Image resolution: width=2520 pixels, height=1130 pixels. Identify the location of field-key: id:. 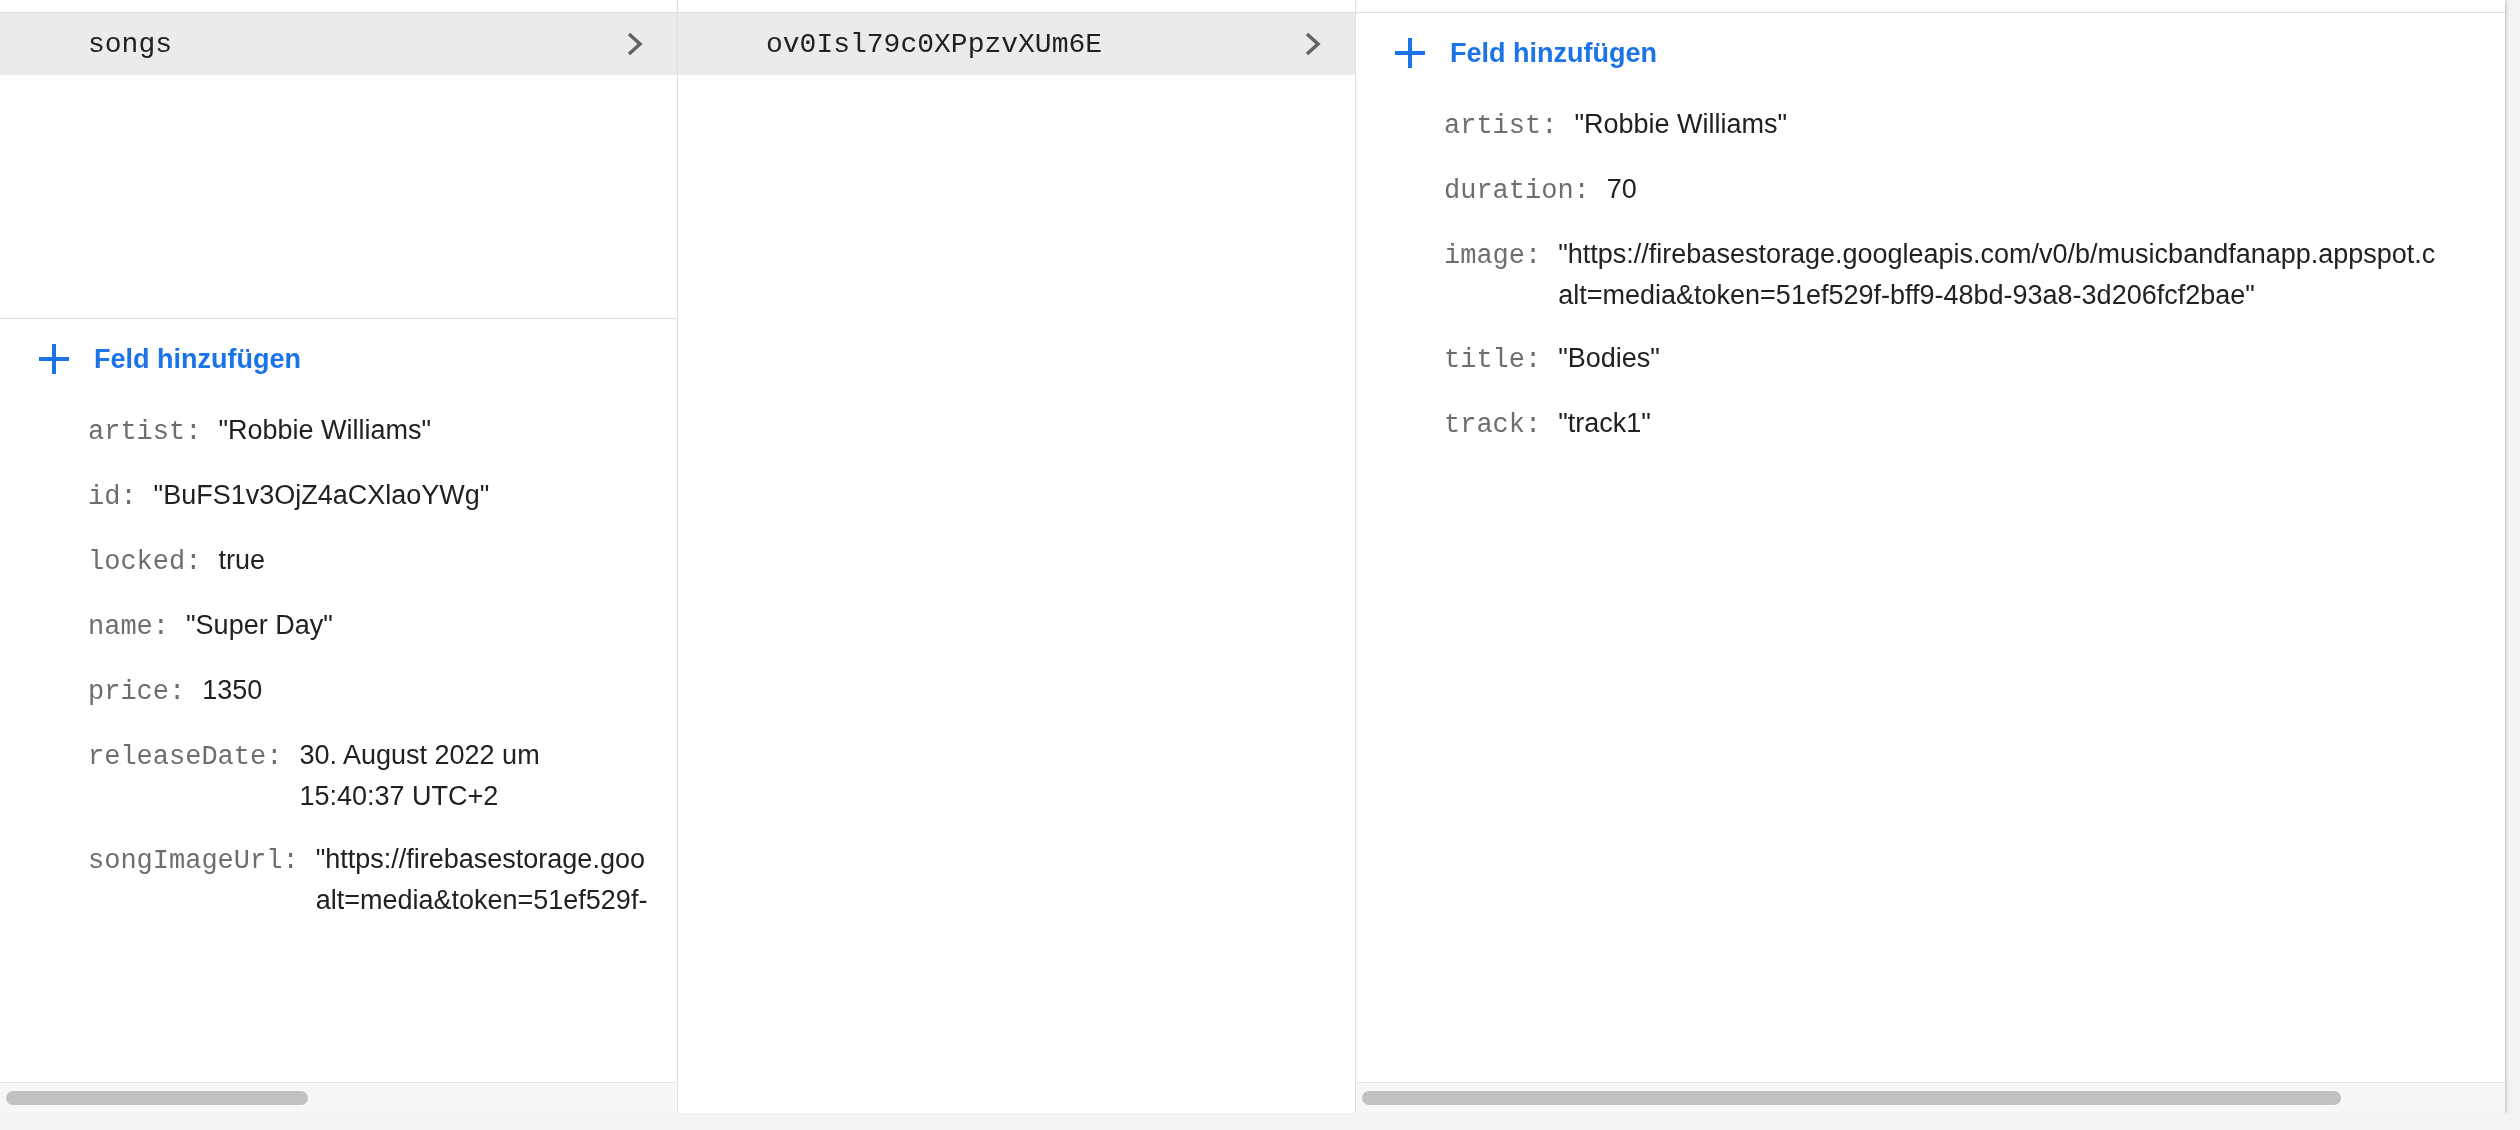
(112, 497).